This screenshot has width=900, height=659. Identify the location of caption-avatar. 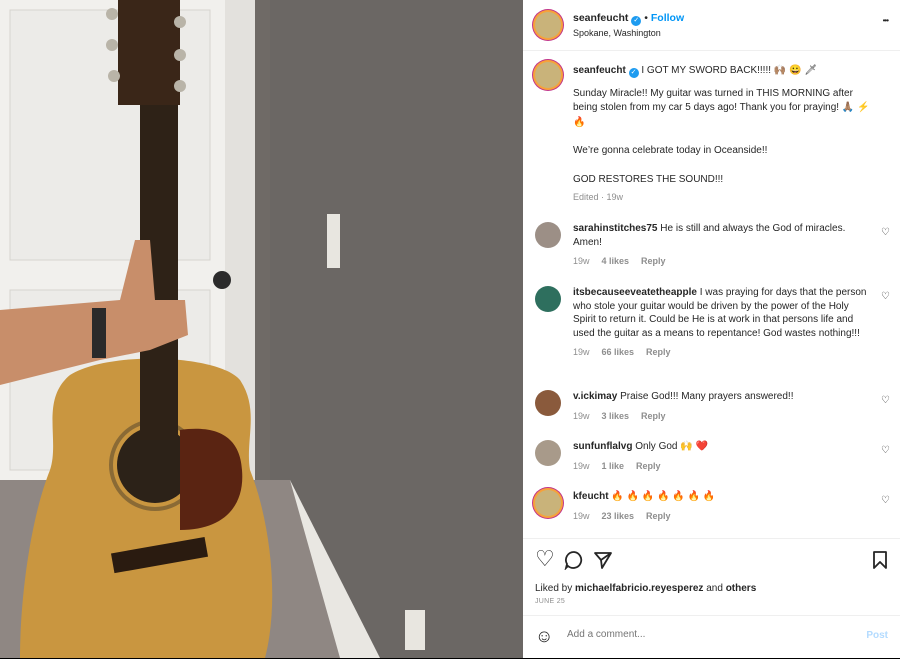
(548, 75).